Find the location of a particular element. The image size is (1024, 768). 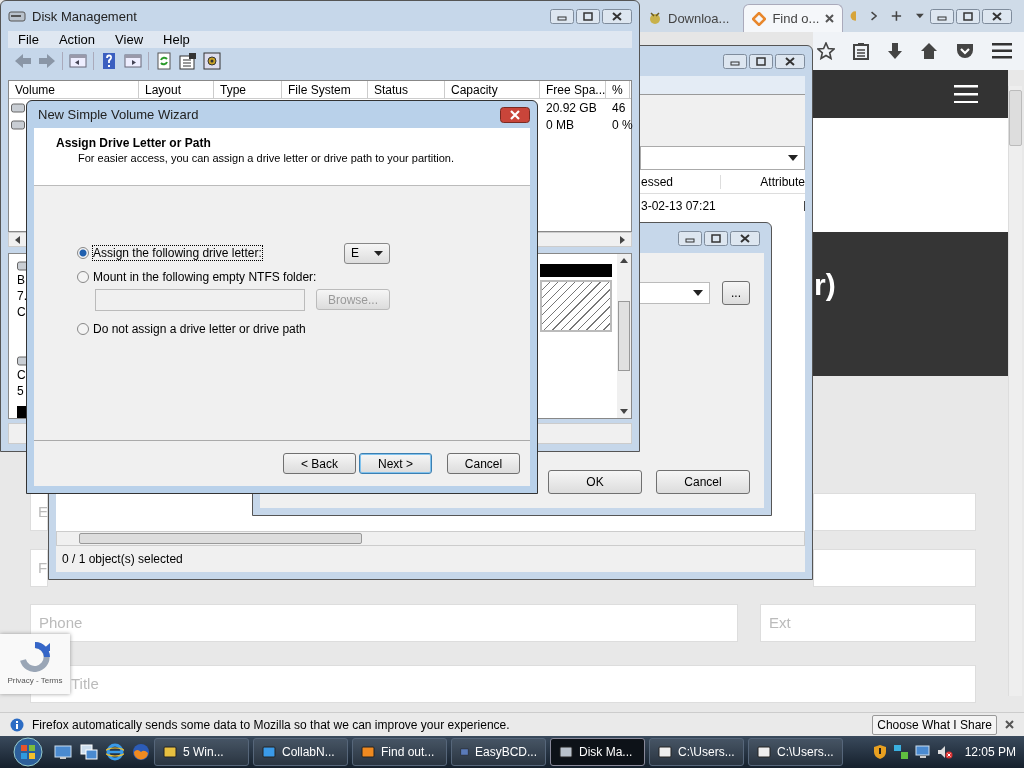

column-header: Attribute is located at coordinates (763, 181).